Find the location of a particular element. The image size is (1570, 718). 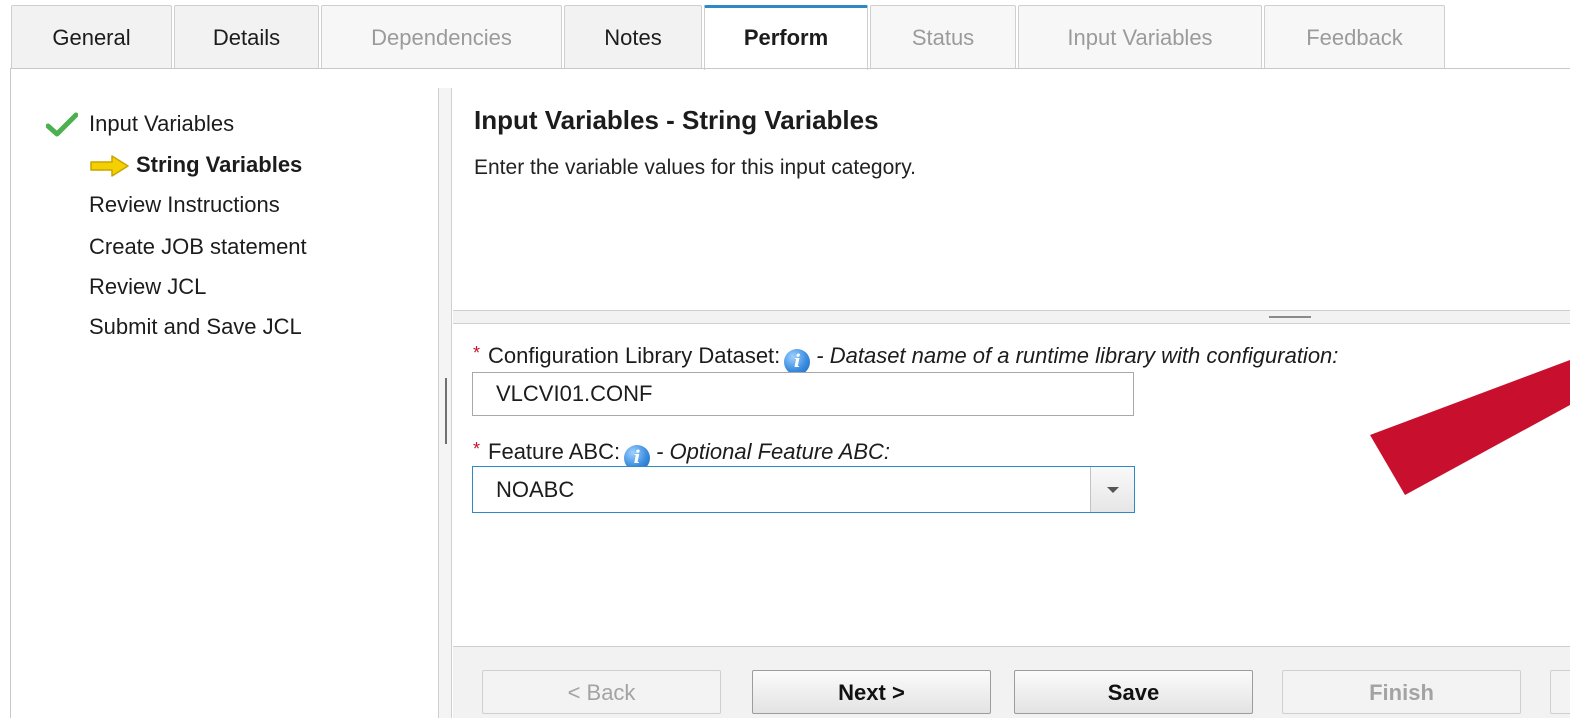

back-button: < Back is located at coordinates (601, 692).